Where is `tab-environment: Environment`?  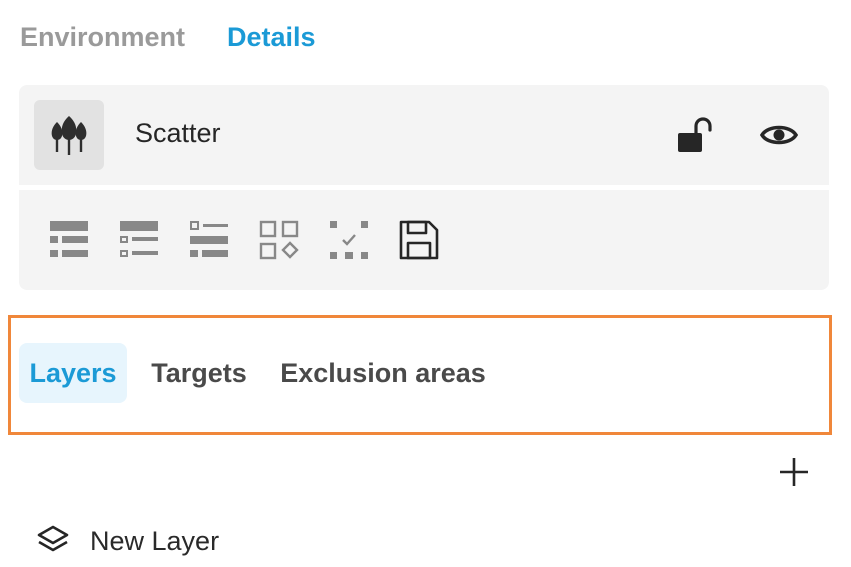
tab-environment: Environment is located at coordinates (102, 37).